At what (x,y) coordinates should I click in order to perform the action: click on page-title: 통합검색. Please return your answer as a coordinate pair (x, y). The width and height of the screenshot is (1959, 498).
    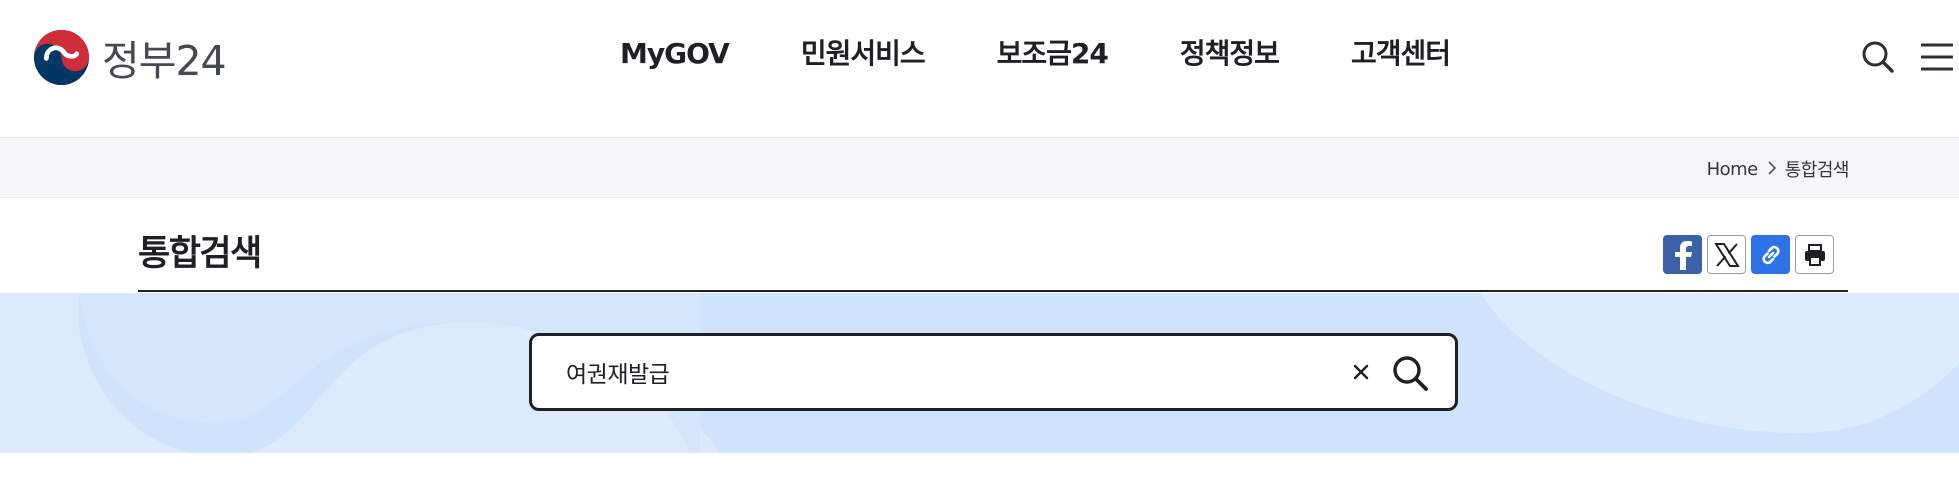
    Looking at the image, I should click on (200, 254).